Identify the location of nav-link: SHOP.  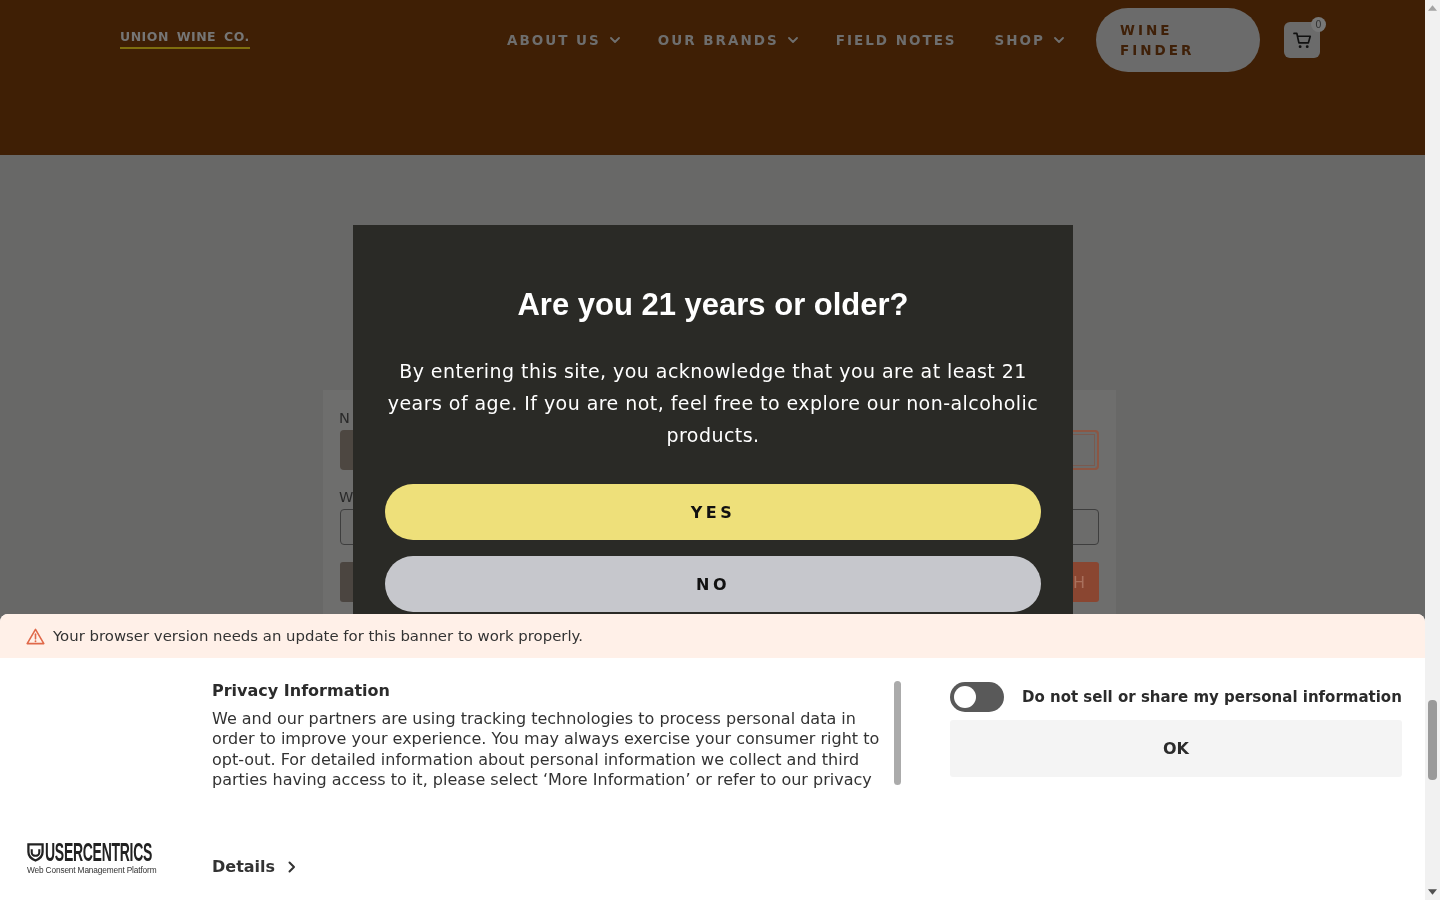
(1029, 40).